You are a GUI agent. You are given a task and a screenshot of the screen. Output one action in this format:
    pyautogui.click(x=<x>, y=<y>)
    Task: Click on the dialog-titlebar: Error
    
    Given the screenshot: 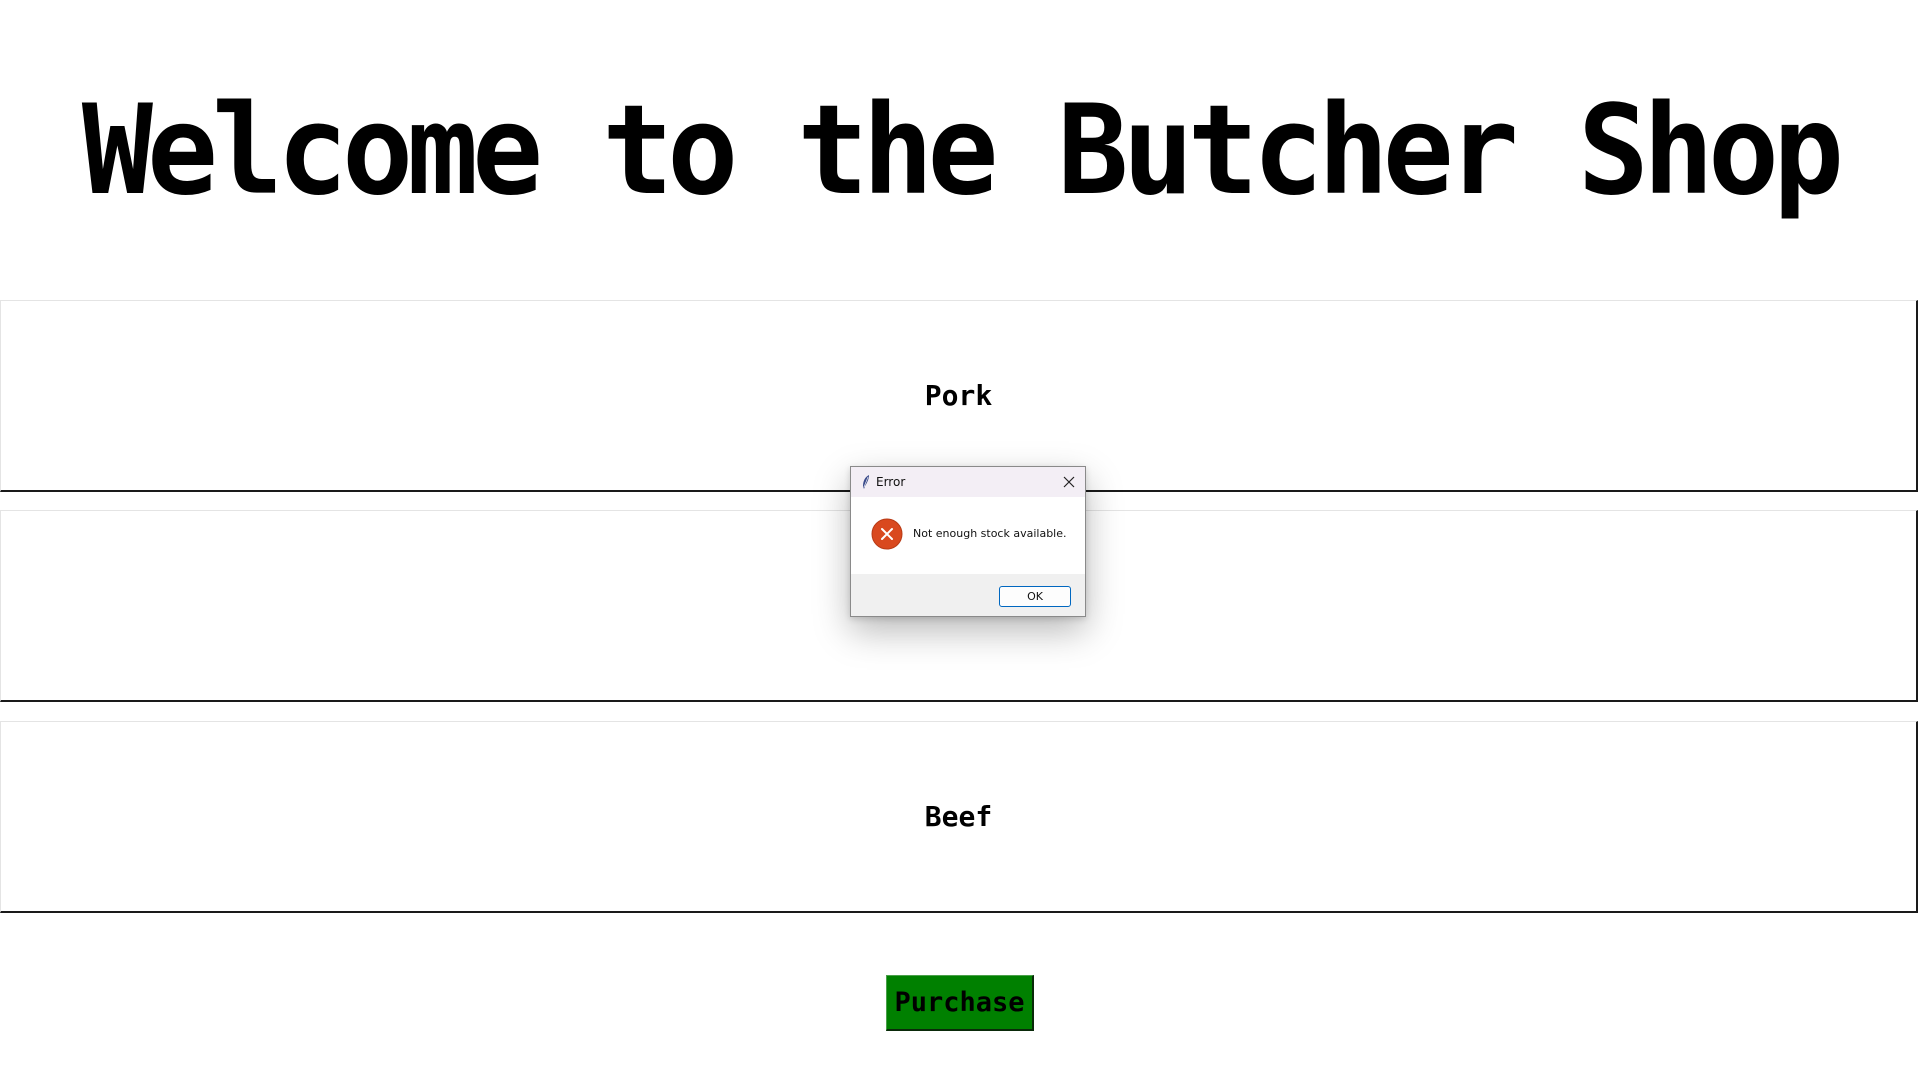 What is the action you would take?
    pyautogui.click(x=968, y=482)
    